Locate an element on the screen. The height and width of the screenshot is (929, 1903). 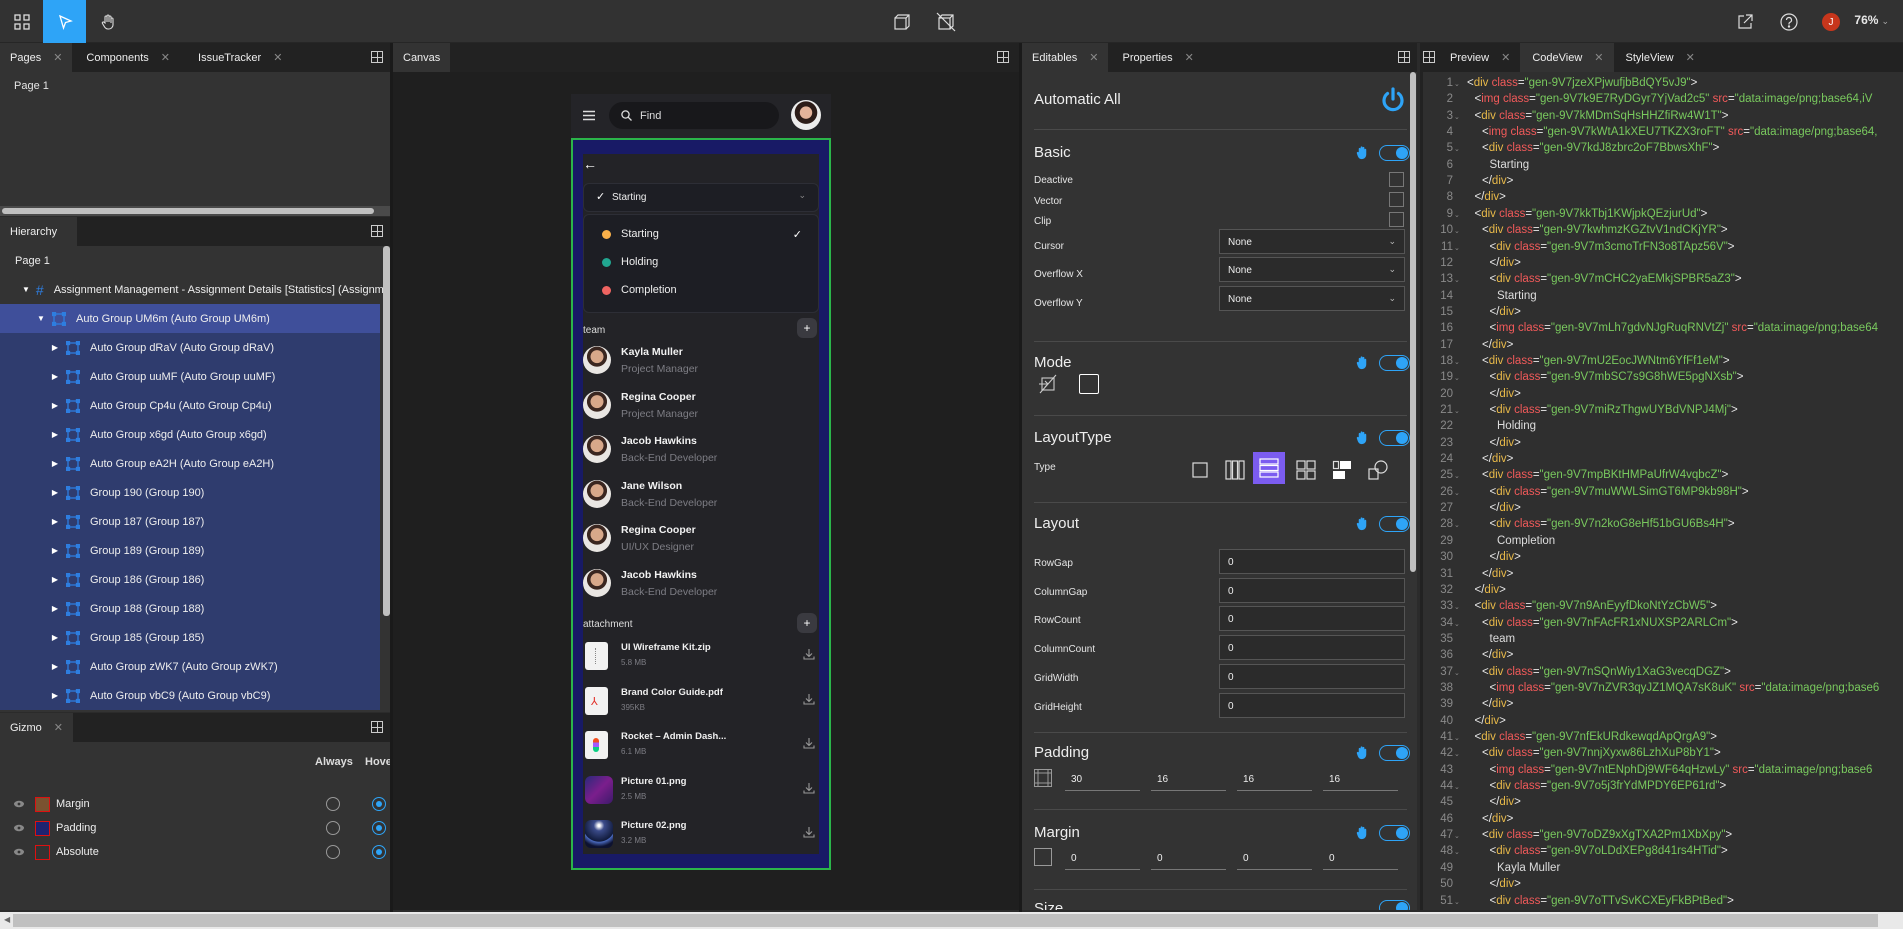
deactive-checkbox is located at coordinates (1396, 179).